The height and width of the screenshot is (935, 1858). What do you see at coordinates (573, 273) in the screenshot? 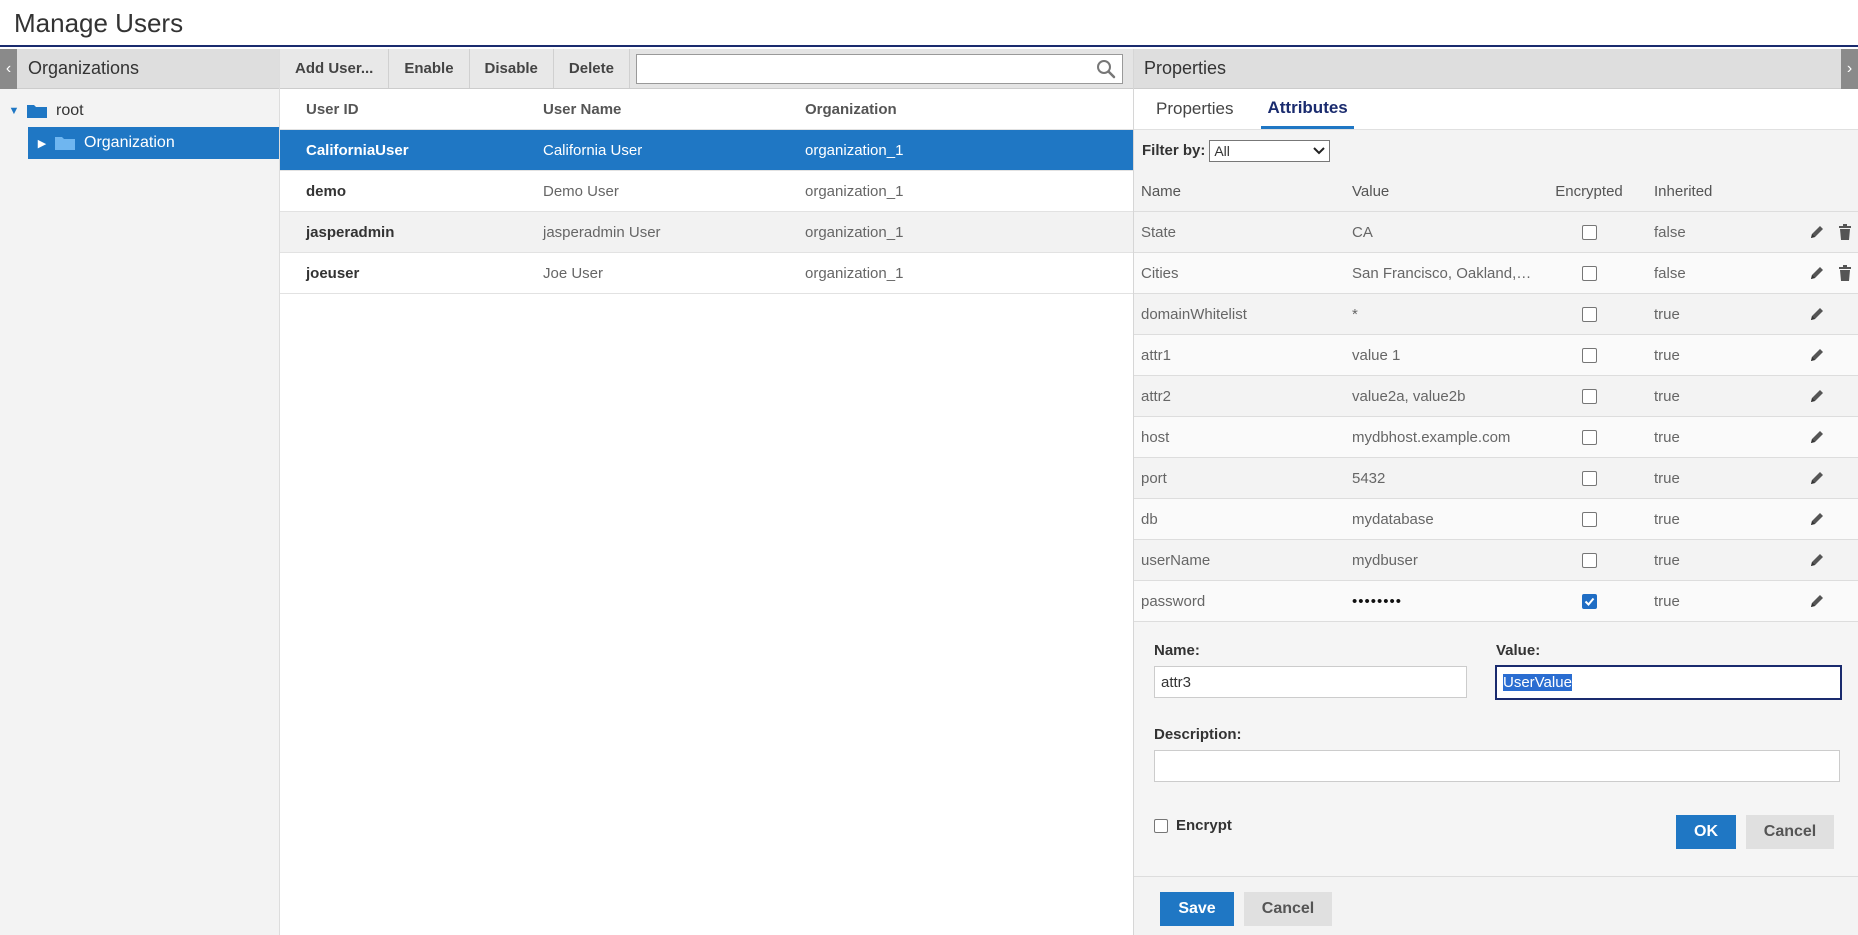
I see `user-name-cell: Joe User` at bounding box center [573, 273].